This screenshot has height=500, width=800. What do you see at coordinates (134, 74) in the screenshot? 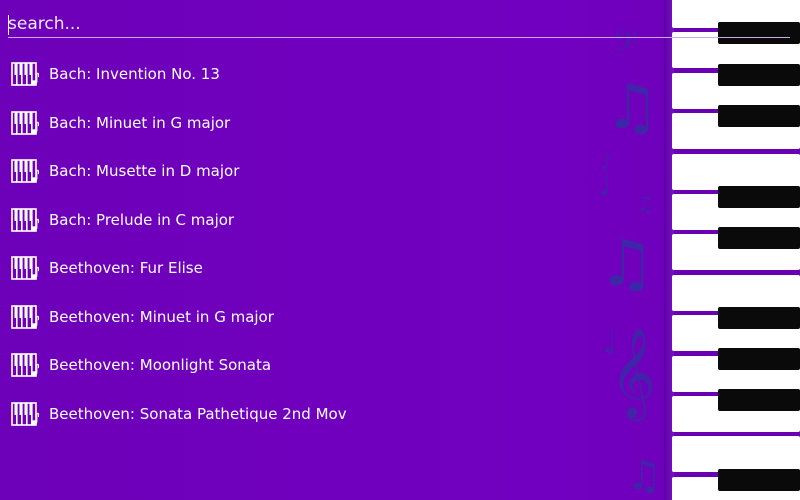
I see `song-title: Bach: Invention No. 13` at bounding box center [134, 74].